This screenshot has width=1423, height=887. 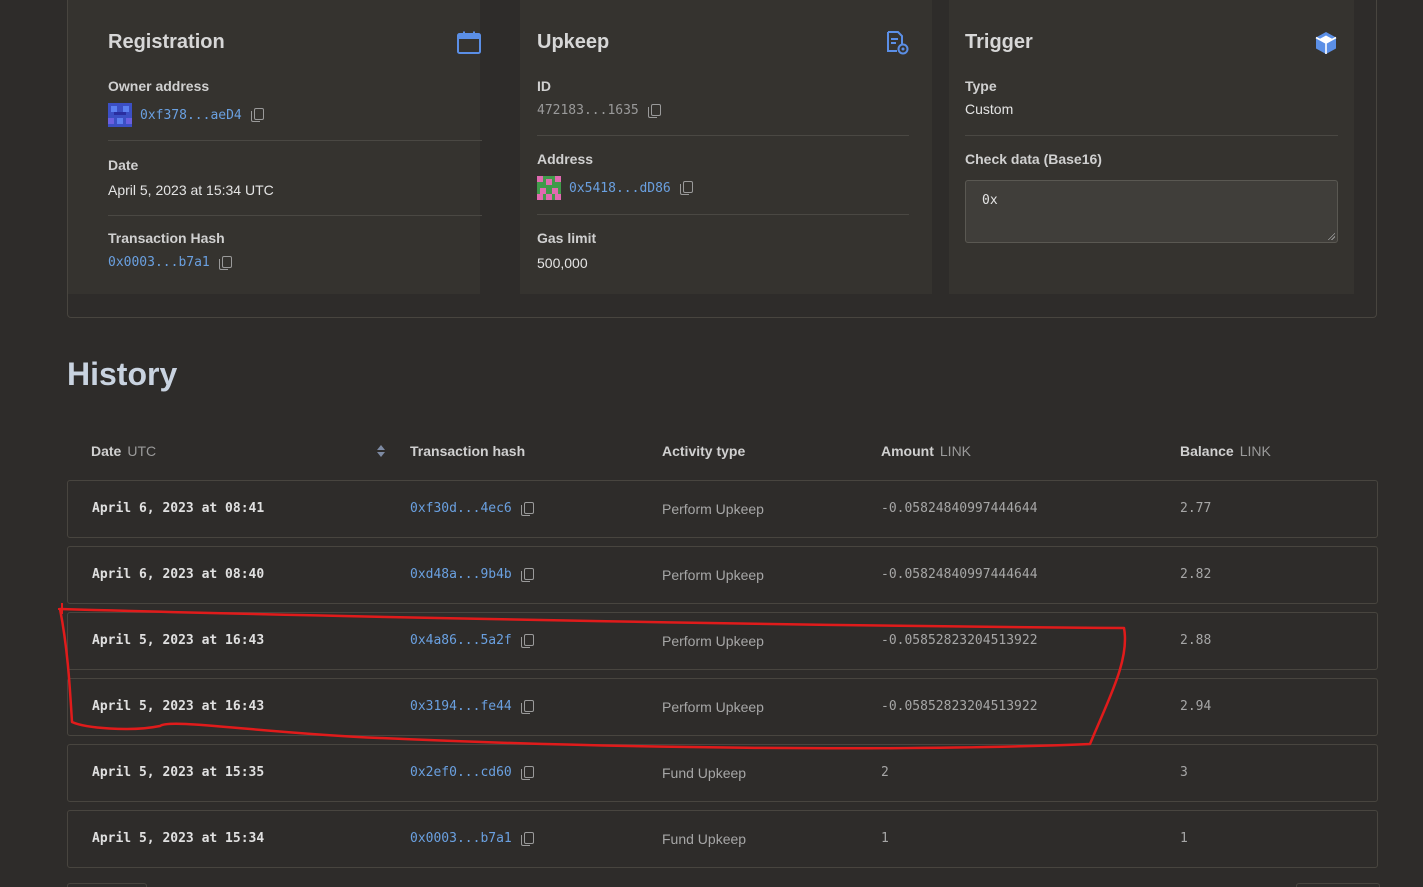 What do you see at coordinates (1207, 451) in the screenshot?
I see `column-balance-label: Balance` at bounding box center [1207, 451].